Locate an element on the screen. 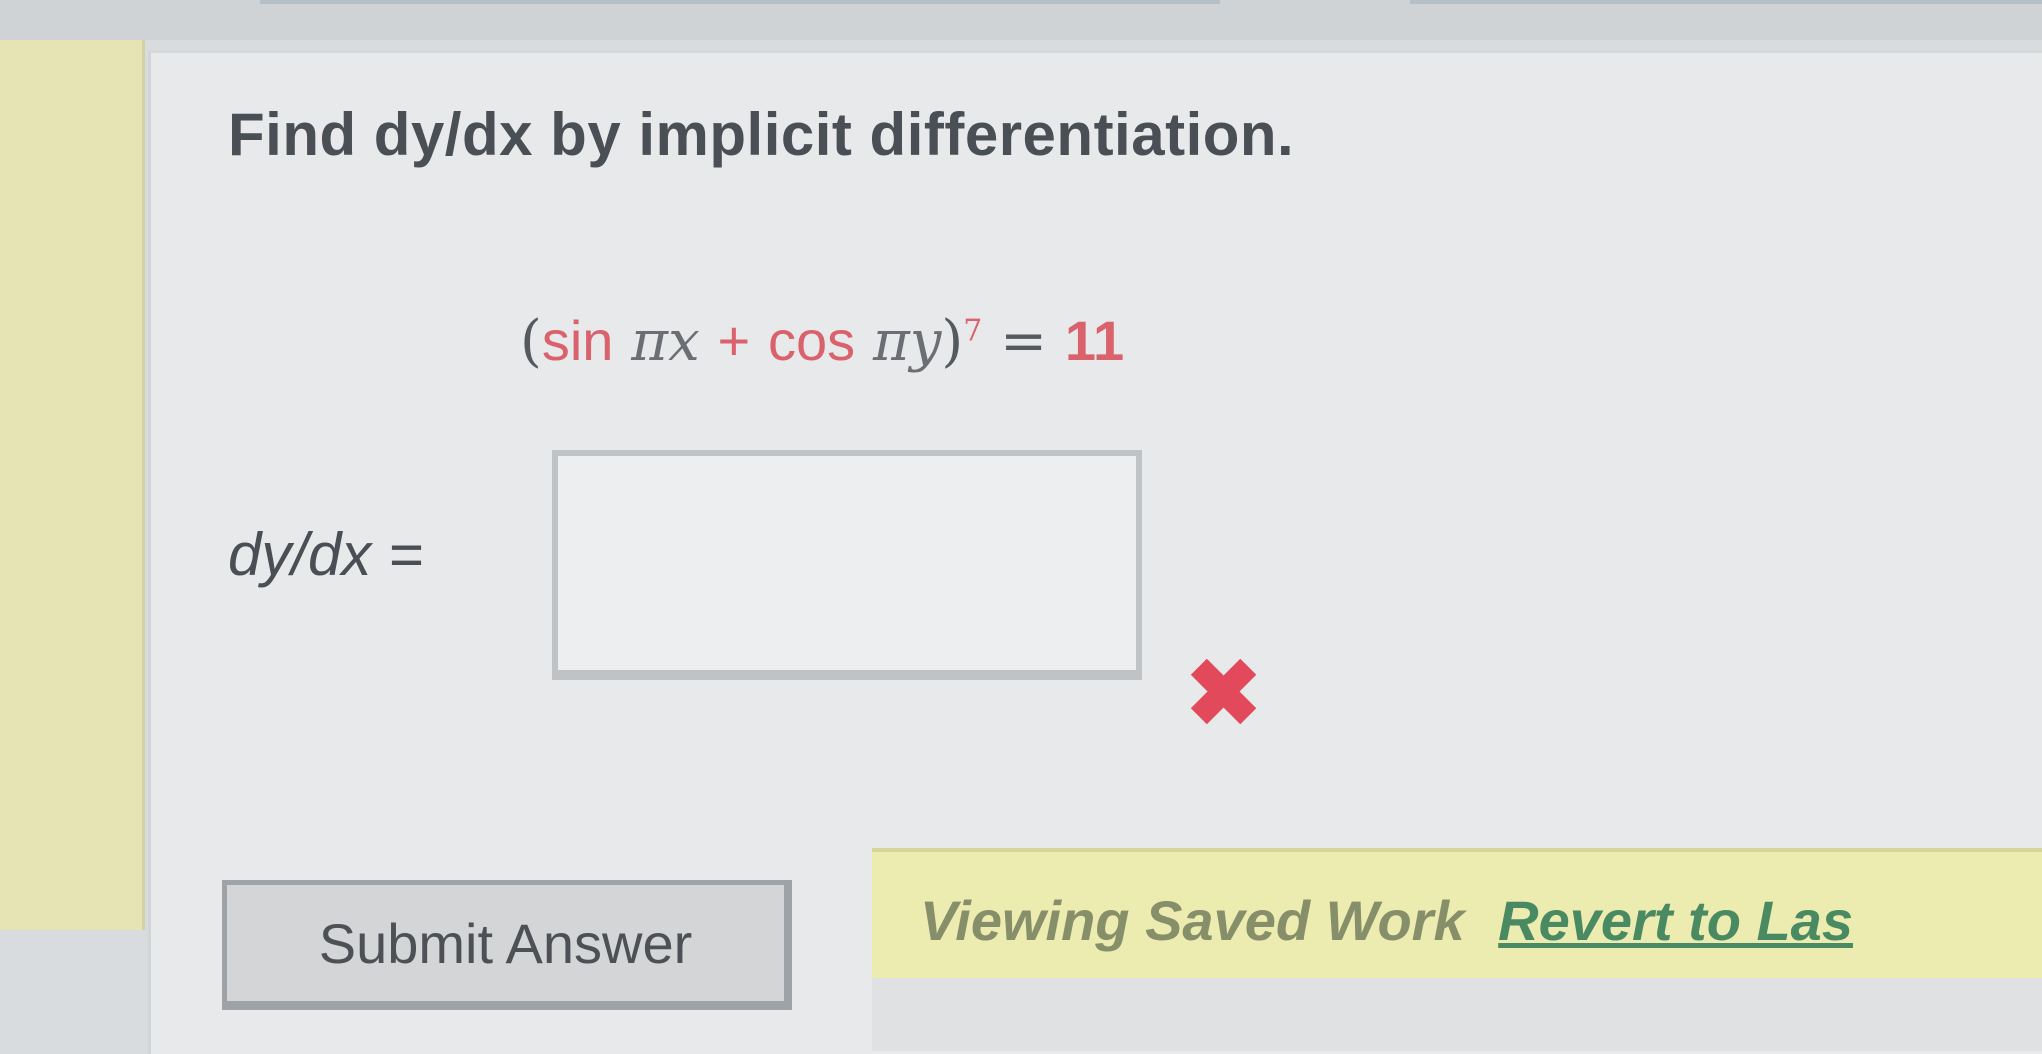  top-edge-right is located at coordinates (1726, 2).